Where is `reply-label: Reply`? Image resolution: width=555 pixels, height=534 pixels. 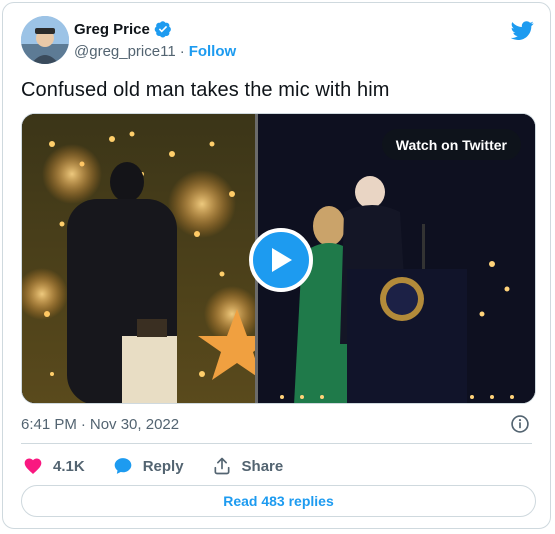
reply-label: Reply is located at coordinates (163, 466).